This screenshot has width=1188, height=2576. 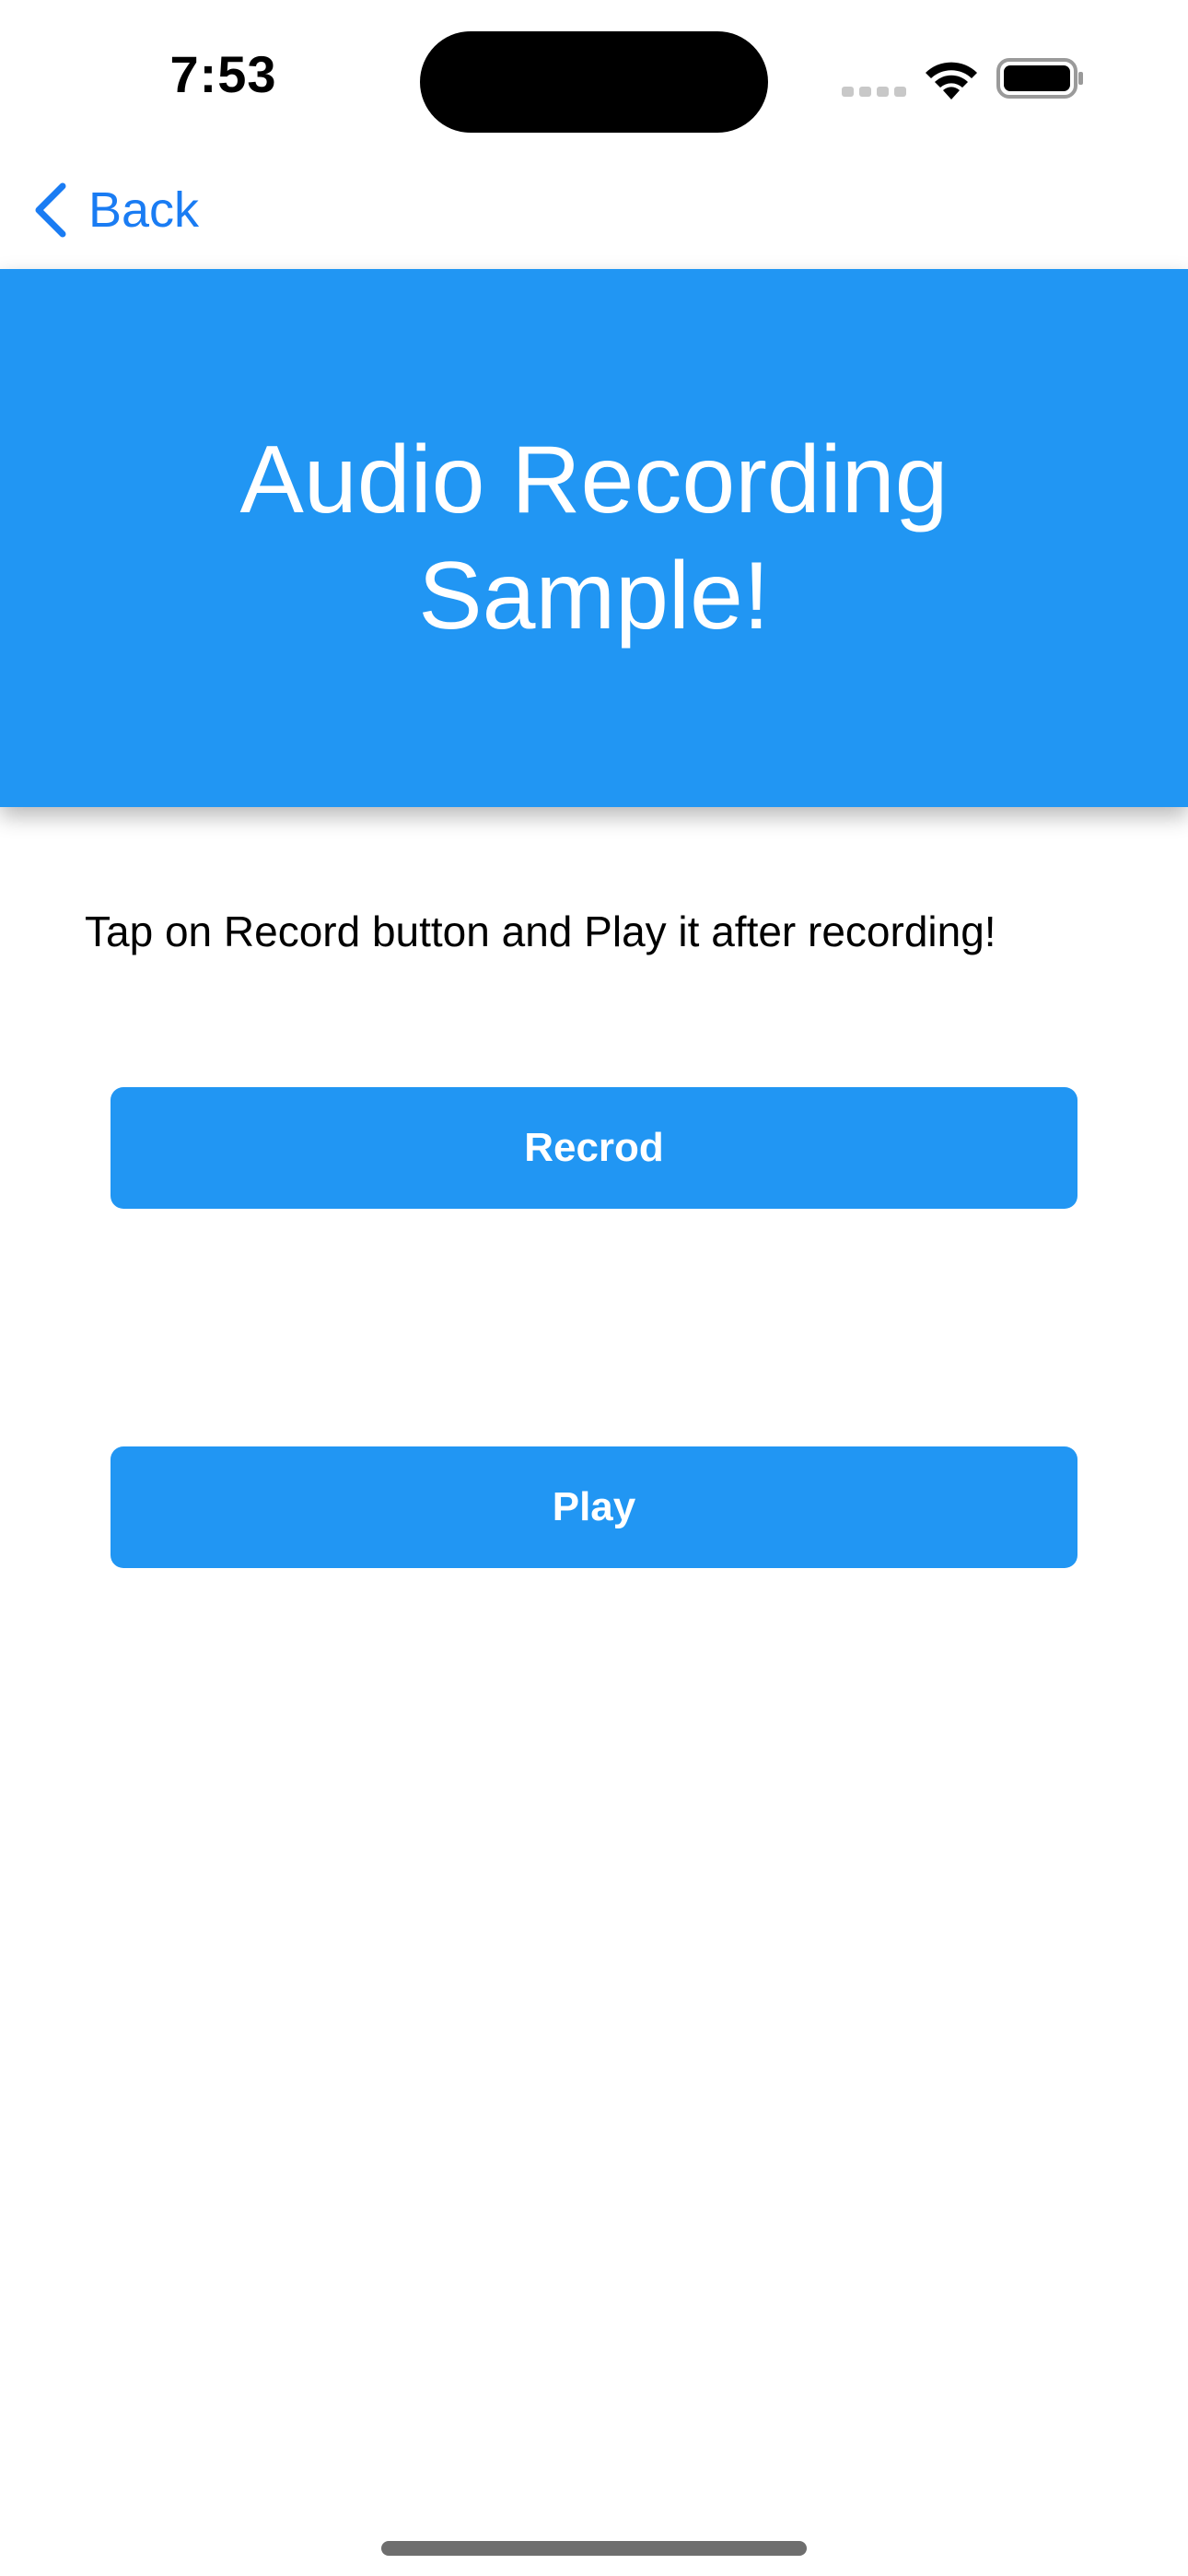 I want to click on signal-icon, so click(x=874, y=93).